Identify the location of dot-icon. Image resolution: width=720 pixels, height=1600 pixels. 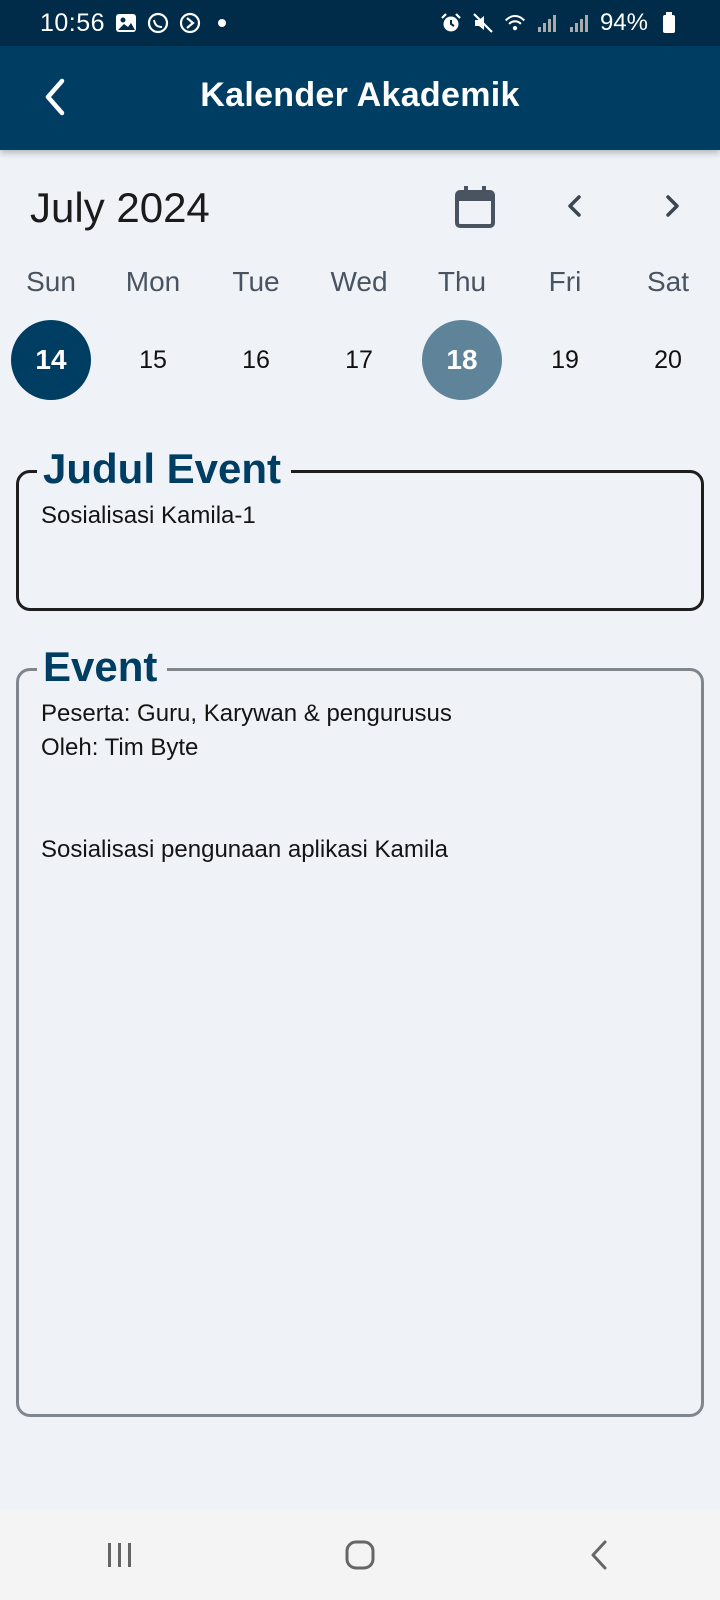
(222, 23).